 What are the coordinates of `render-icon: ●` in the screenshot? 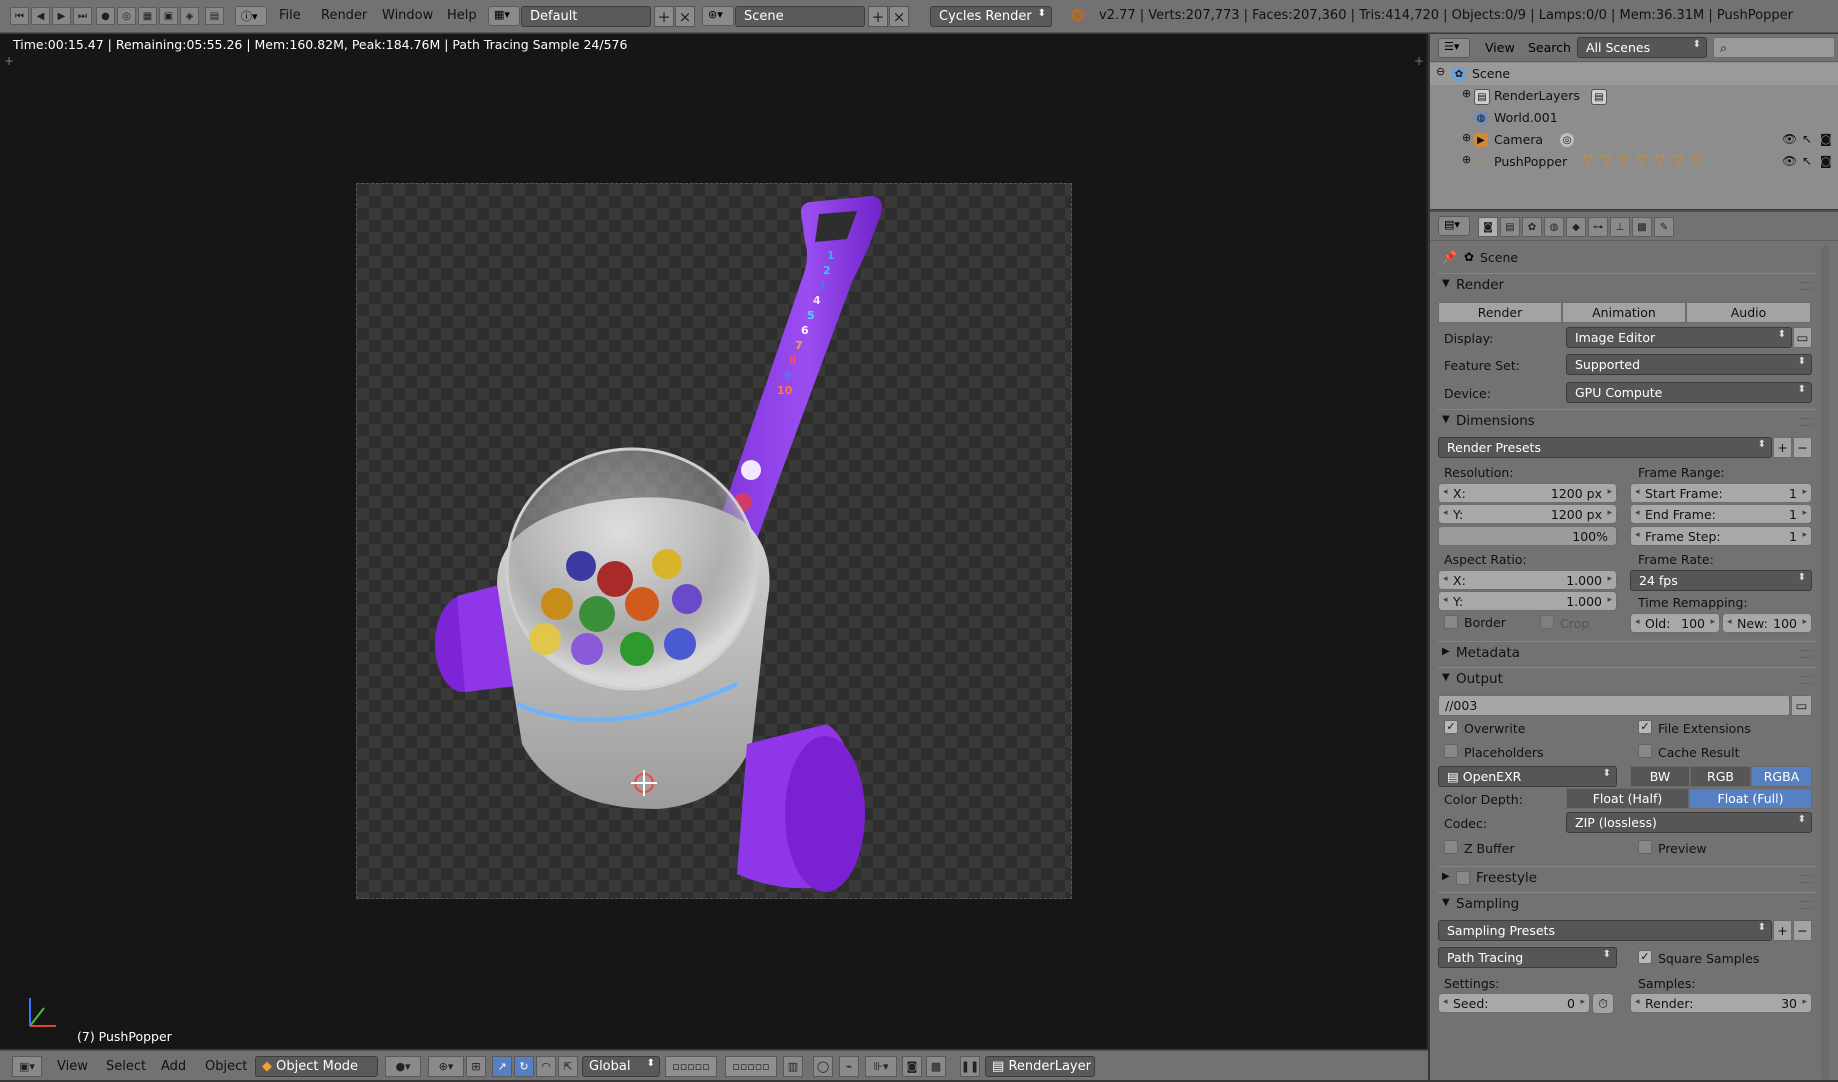 It's located at (105, 16).